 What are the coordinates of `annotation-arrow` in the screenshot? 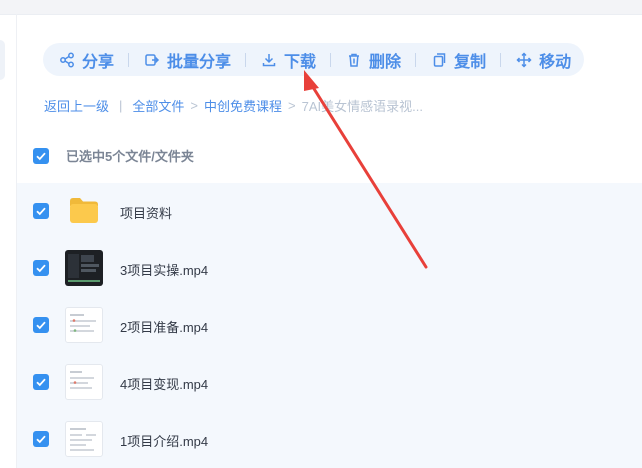 It's located at (366, 169).